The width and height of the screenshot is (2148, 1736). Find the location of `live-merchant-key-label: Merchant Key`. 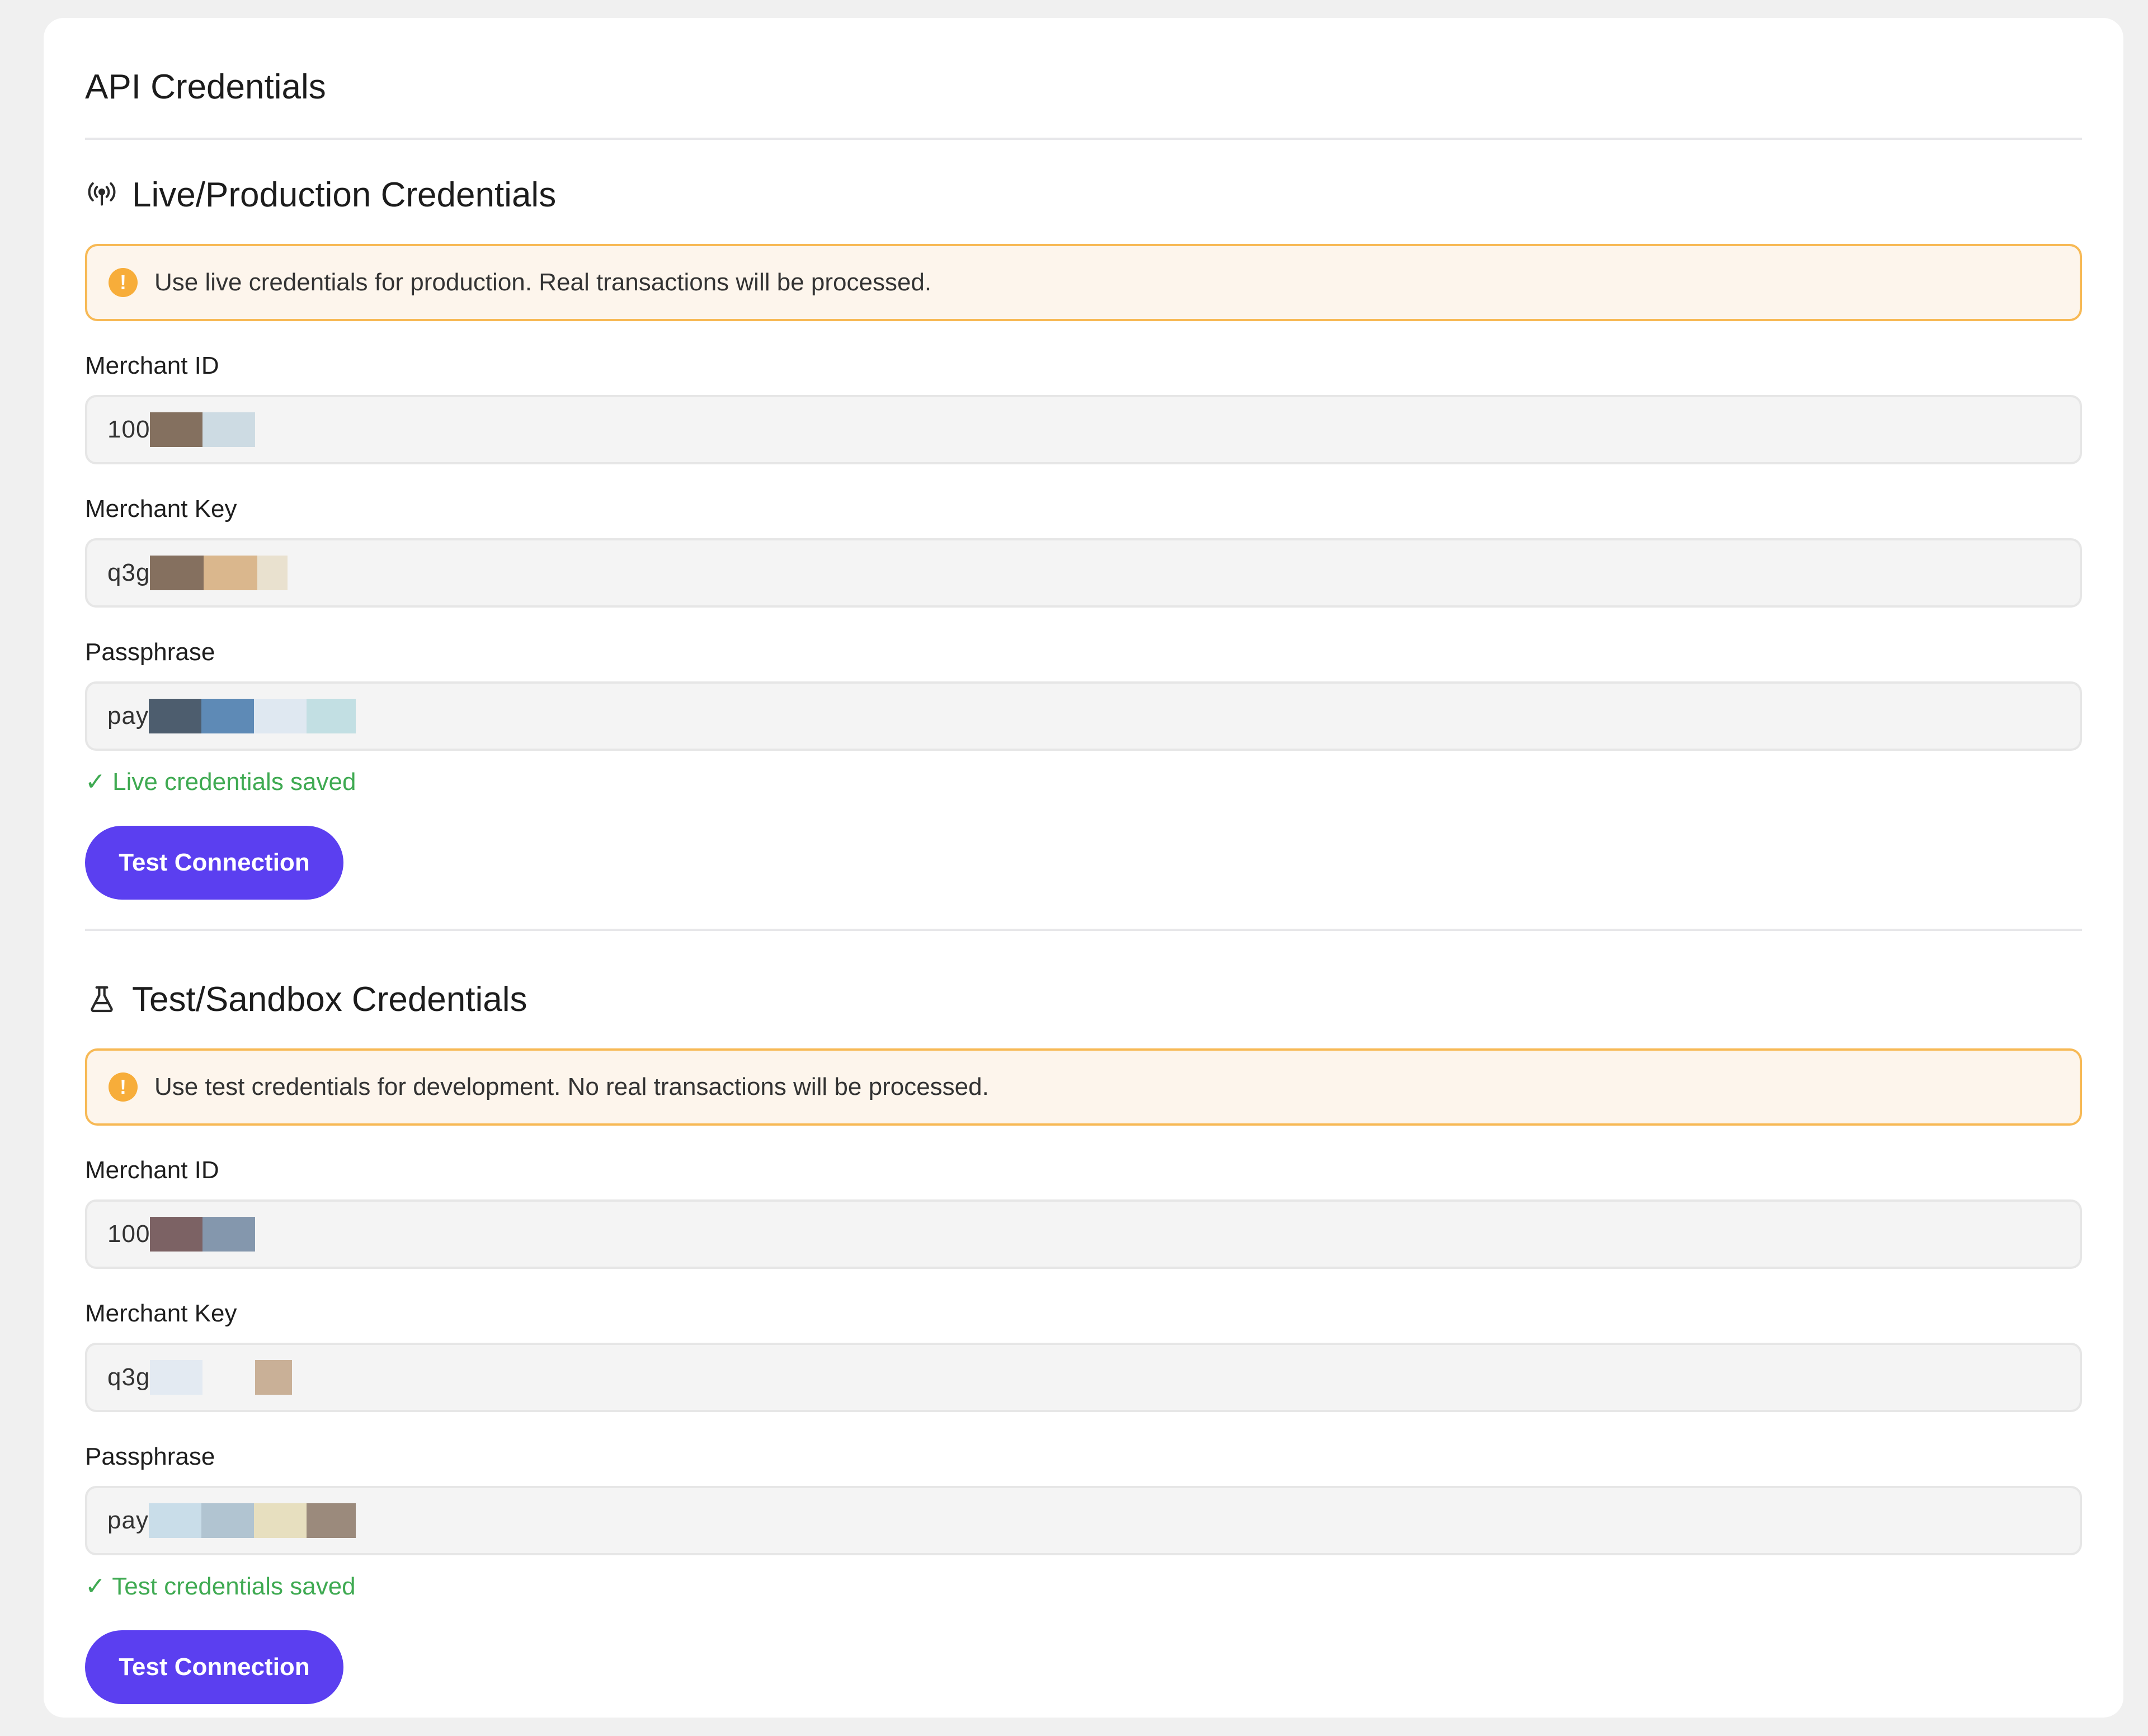

live-merchant-key-label: Merchant Key is located at coordinates (161, 509).